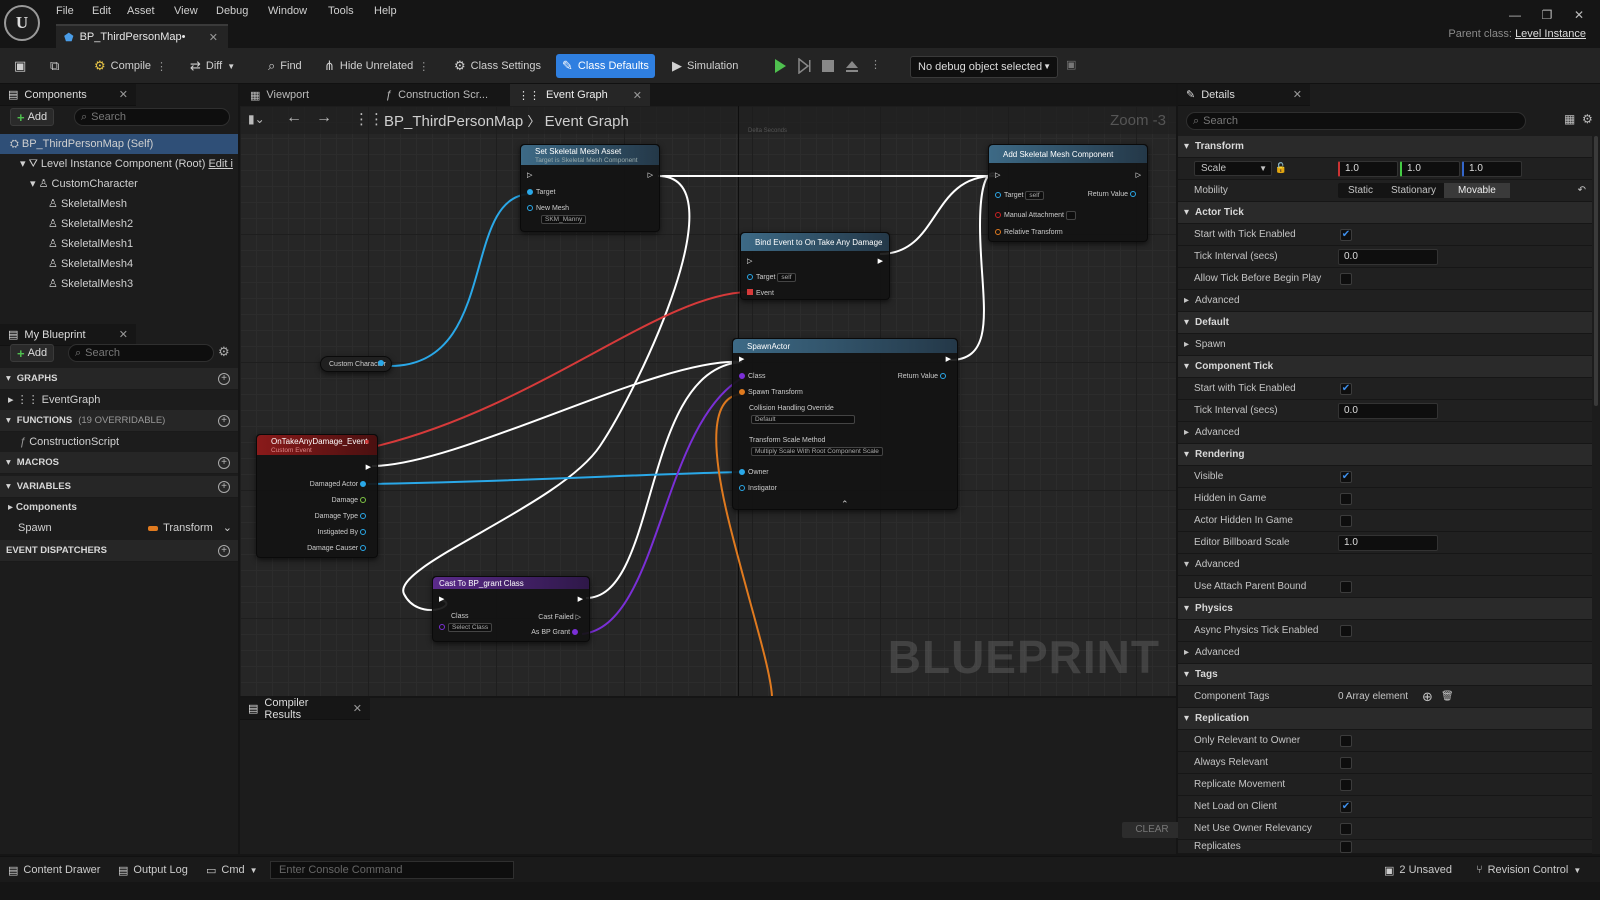  Describe the element at coordinates (1569, 119) in the screenshot. I see `table-view-icon: ▦` at that location.